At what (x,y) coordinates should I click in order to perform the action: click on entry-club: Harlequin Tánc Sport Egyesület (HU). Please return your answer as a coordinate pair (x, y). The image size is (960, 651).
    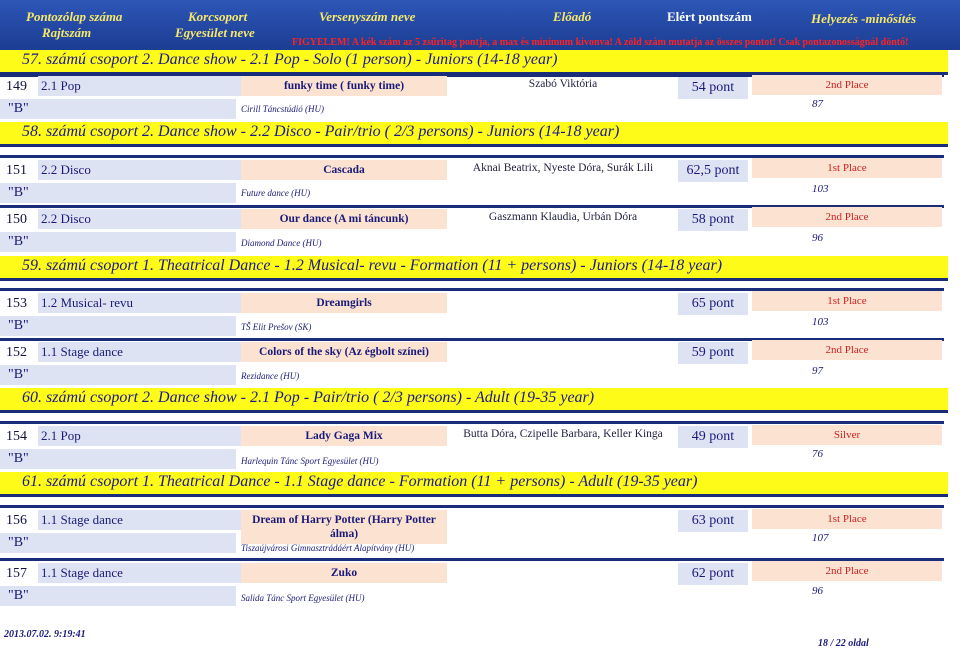
    Looking at the image, I should click on (310, 461).